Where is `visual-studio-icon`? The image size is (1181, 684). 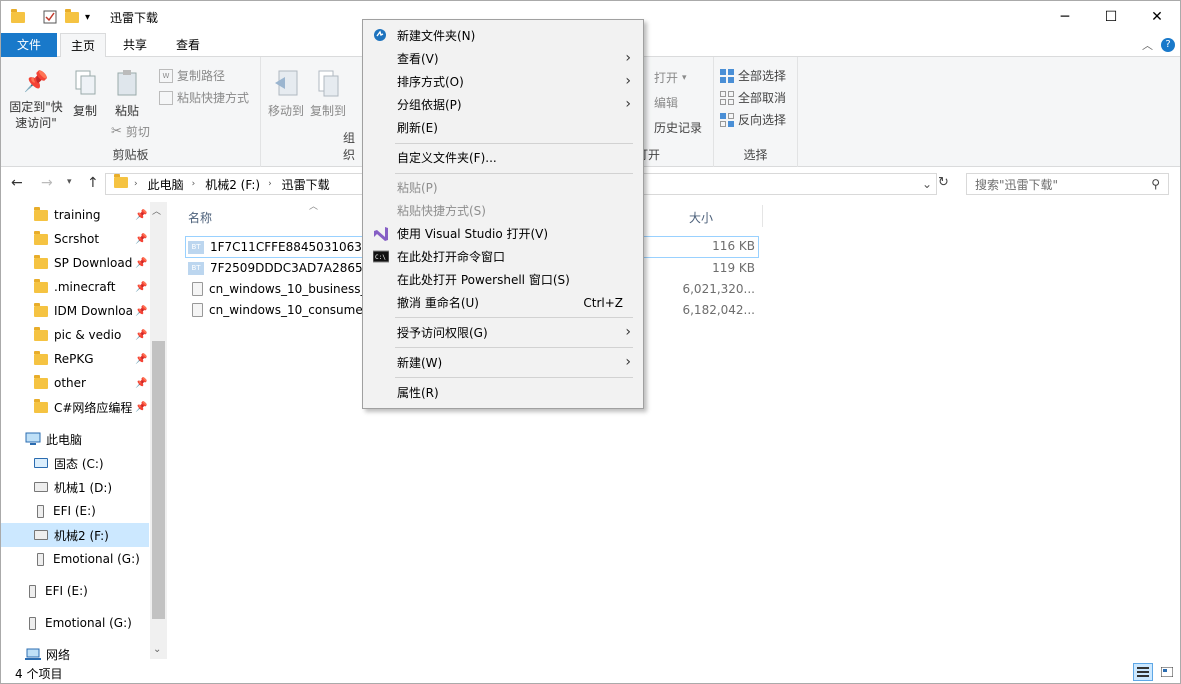 visual-studio-icon is located at coordinates (381, 234).